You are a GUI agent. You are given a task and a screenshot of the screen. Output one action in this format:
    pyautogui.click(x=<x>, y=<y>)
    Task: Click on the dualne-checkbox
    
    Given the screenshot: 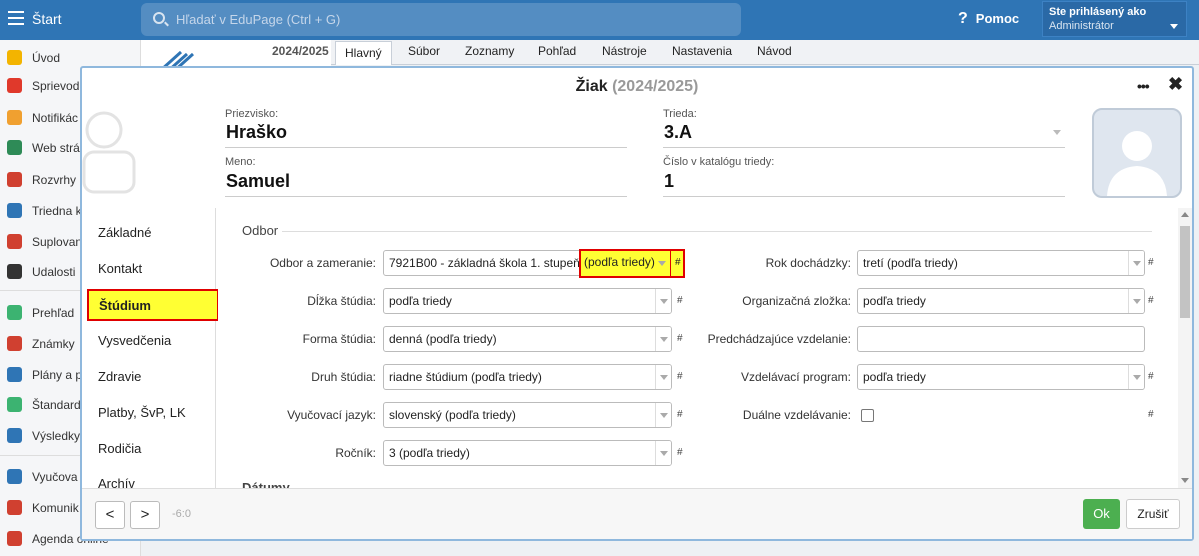 What is the action you would take?
    pyautogui.click(x=867, y=415)
    